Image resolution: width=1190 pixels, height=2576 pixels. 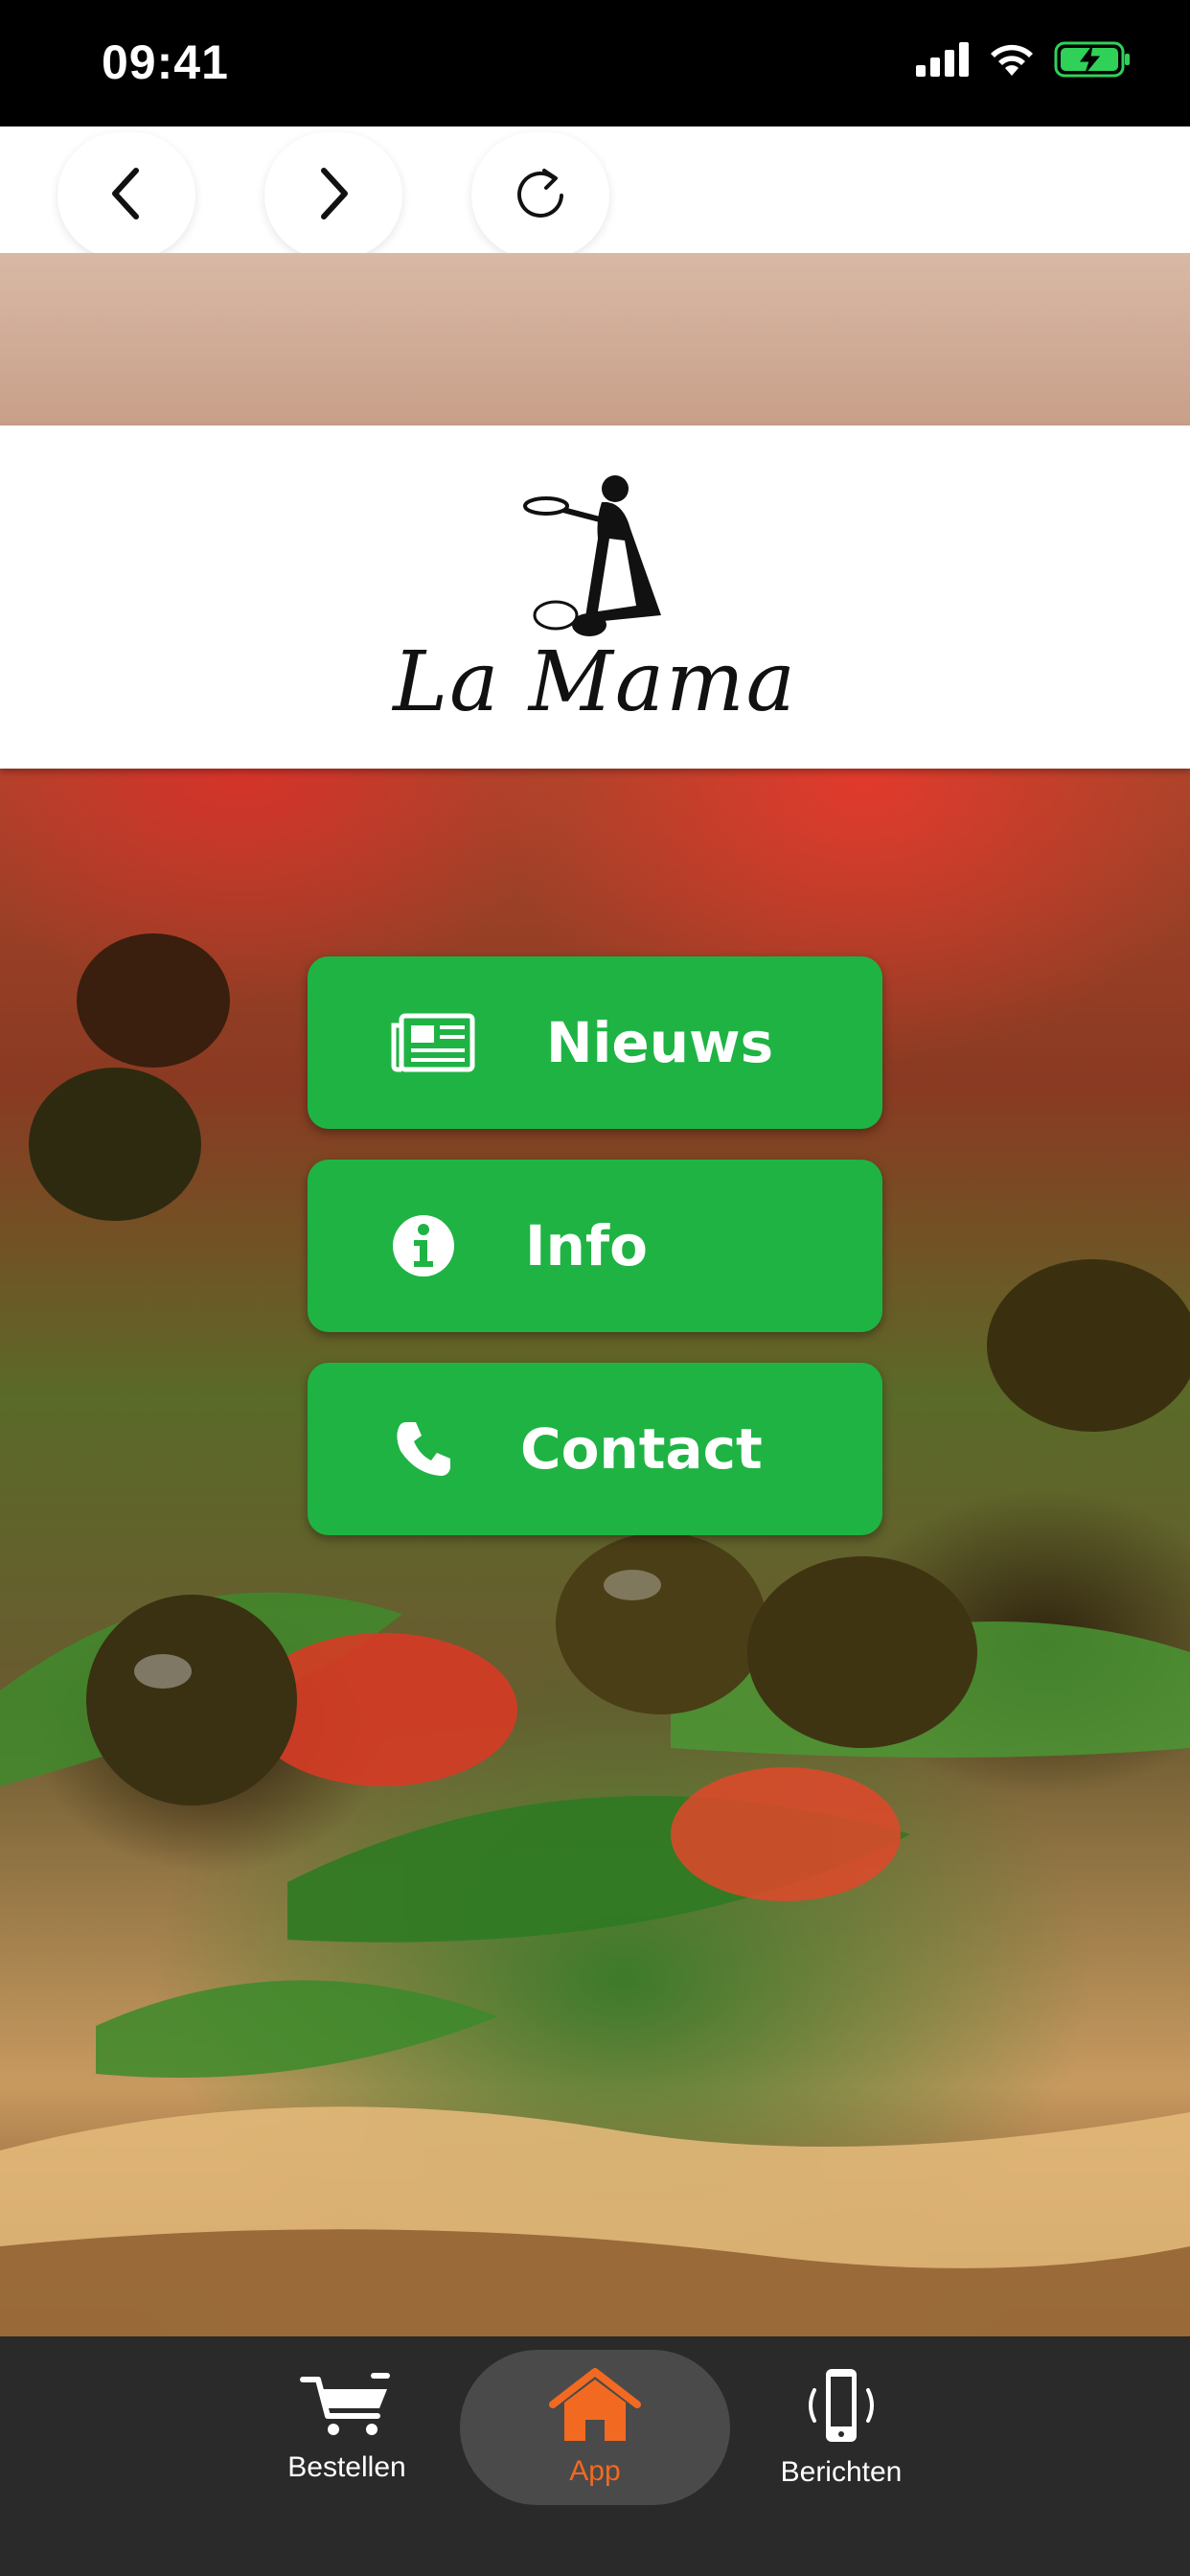 What do you see at coordinates (943, 61) in the screenshot?
I see `signal-icon` at bounding box center [943, 61].